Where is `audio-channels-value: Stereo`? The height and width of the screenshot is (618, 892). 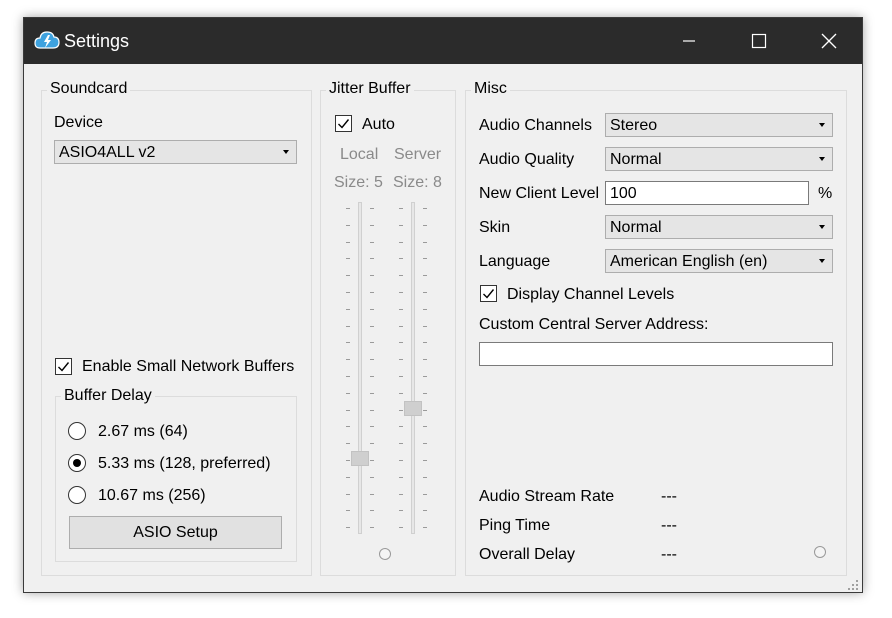 audio-channels-value: Stereo is located at coordinates (634, 125).